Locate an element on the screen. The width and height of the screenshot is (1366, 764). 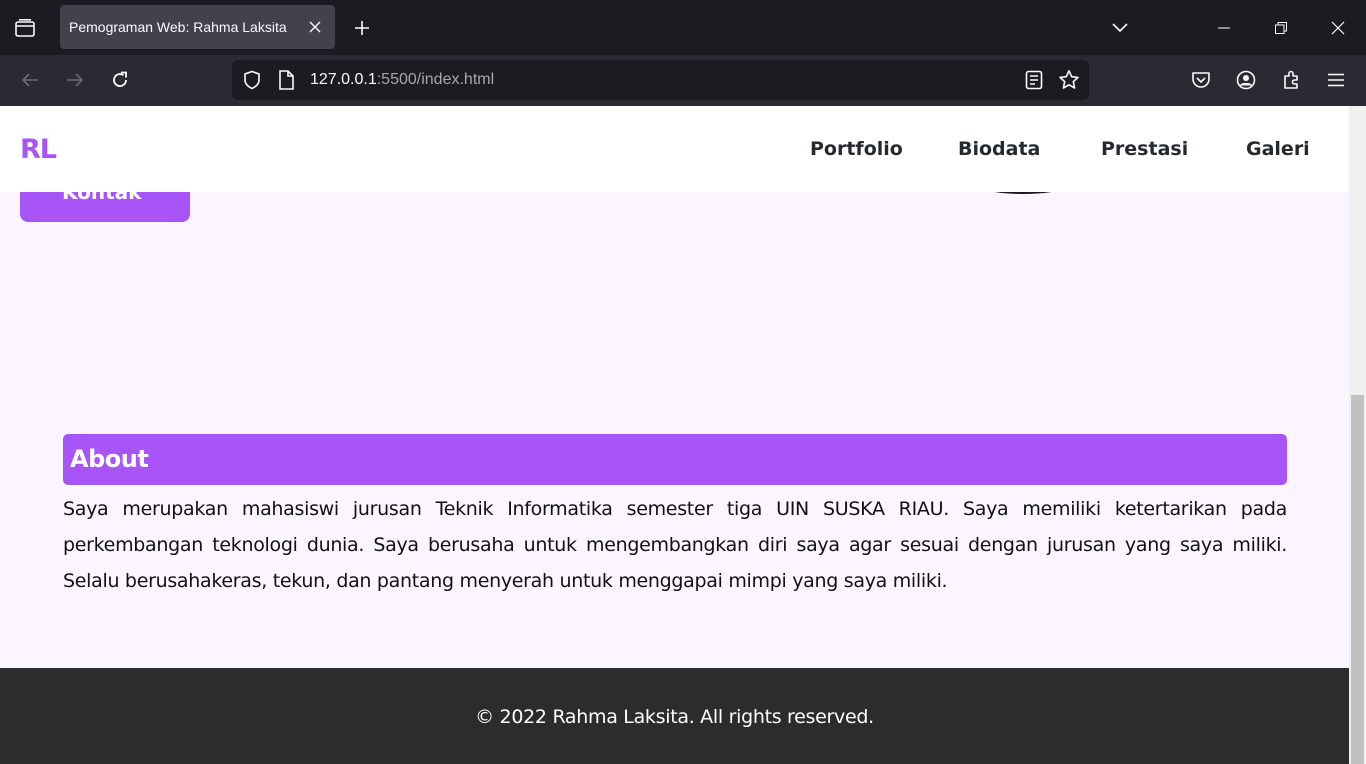
plus-icon is located at coordinates (362, 28).